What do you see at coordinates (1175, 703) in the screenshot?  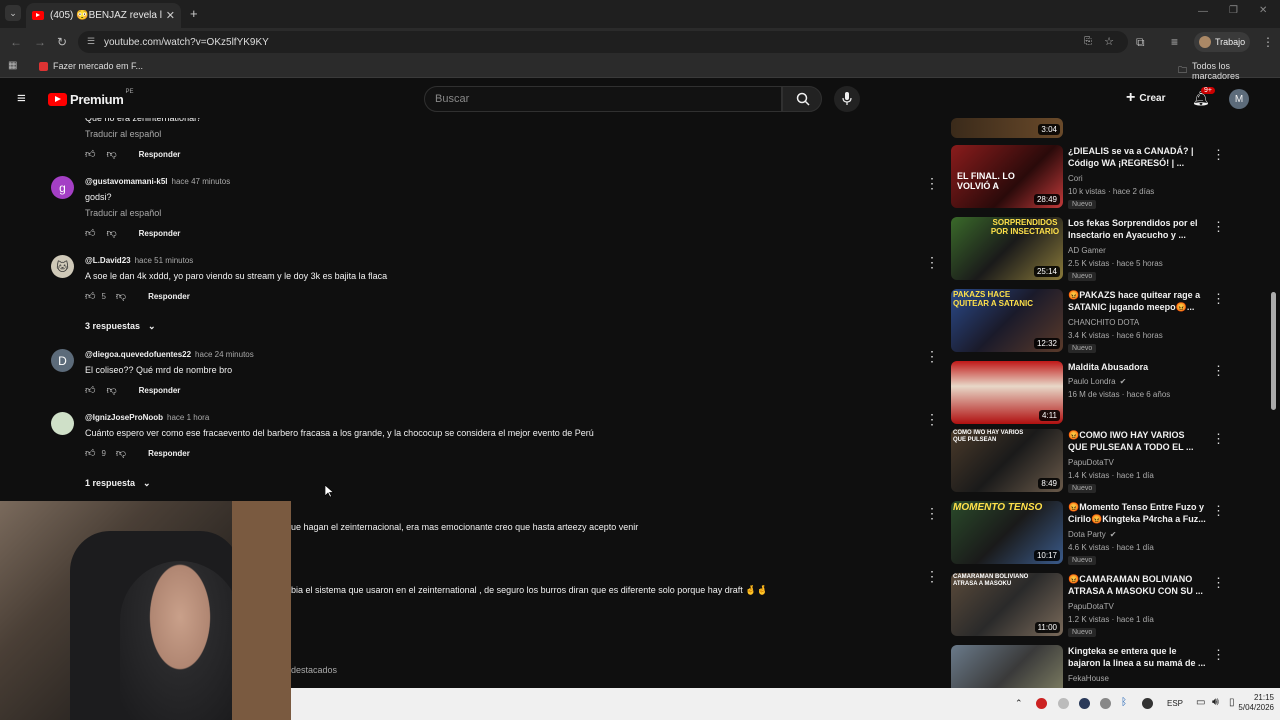 I see `language-indicator: ESP` at bounding box center [1175, 703].